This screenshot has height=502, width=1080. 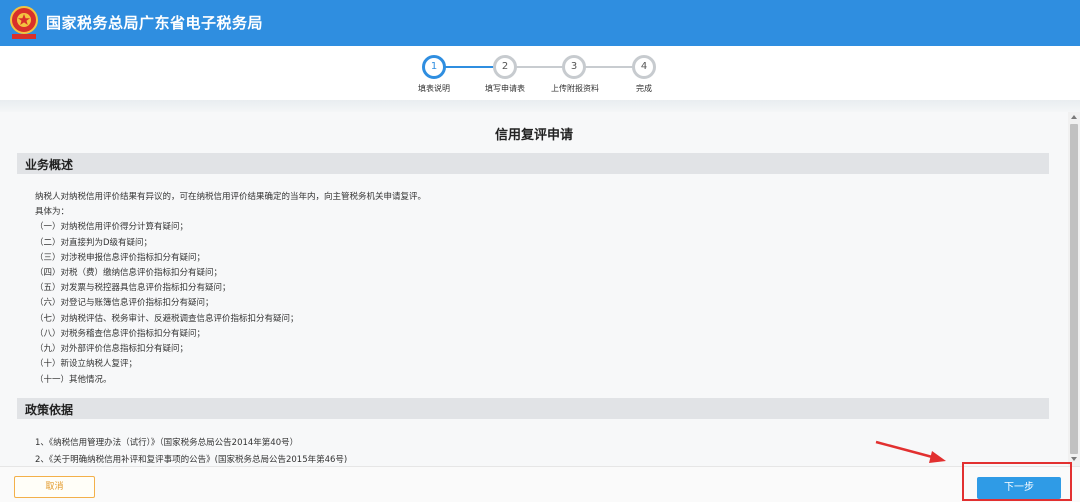 What do you see at coordinates (52, 212) in the screenshot?
I see `overview-specific: 具体为：` at bounding box center [52, 212].